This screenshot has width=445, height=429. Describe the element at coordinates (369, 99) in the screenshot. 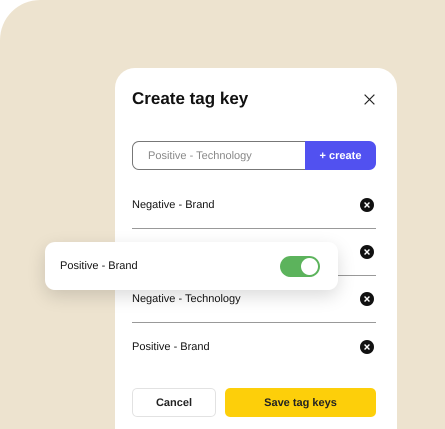

I see `close-icon` at that location.